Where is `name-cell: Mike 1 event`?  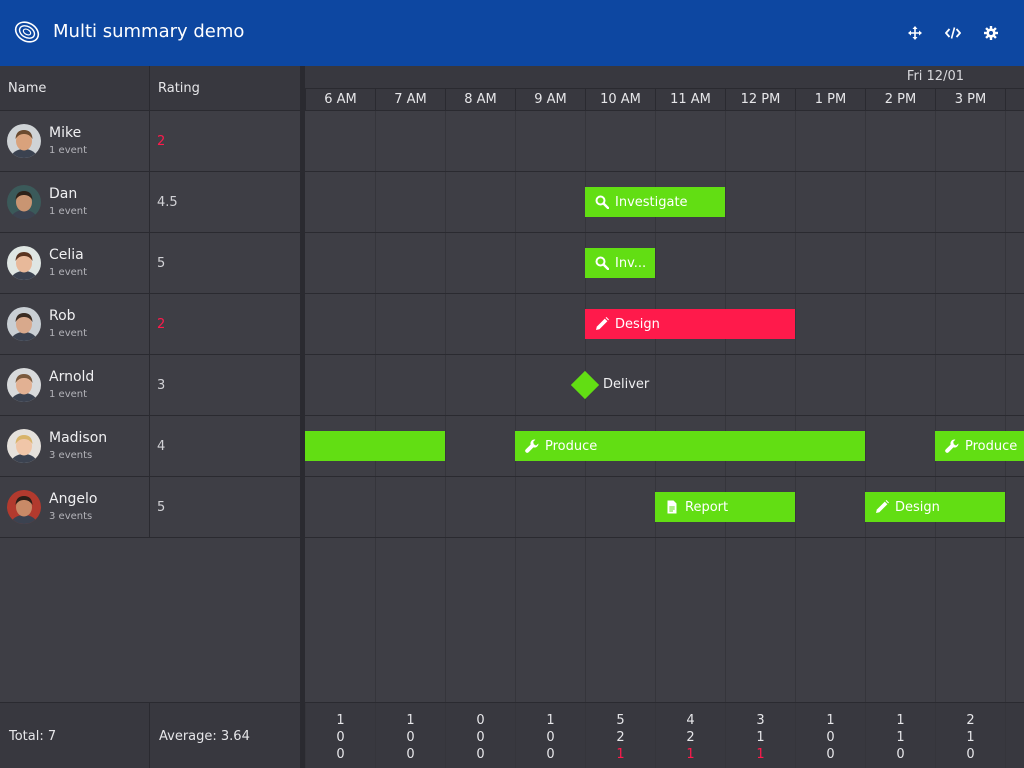 name-cell: Mike 1 event is located at coordinates (75, 141).